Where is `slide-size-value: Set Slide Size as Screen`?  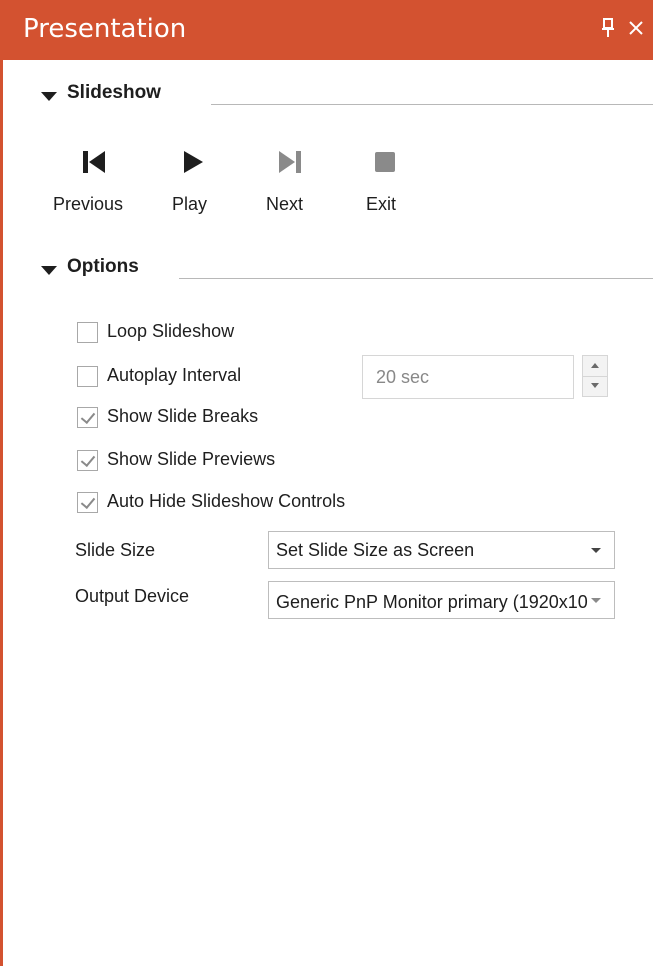
slide-size-value: Set Slide Size as Screen is located at coordinates (375, 550).